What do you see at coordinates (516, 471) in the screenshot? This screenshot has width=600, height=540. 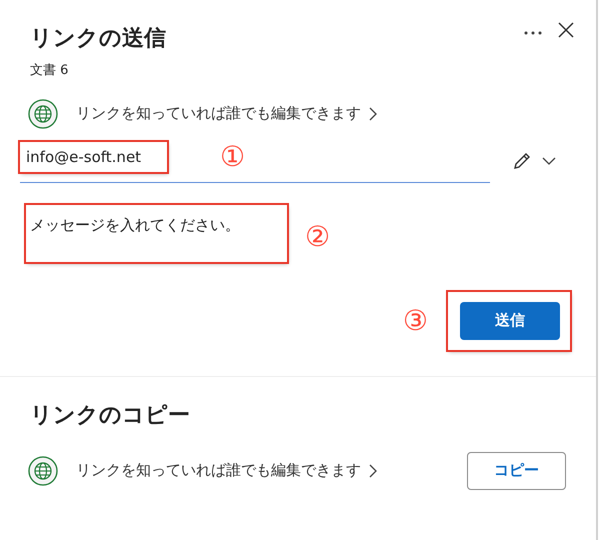 I see `copy-button: コピー` at bounding box center [516, 471].